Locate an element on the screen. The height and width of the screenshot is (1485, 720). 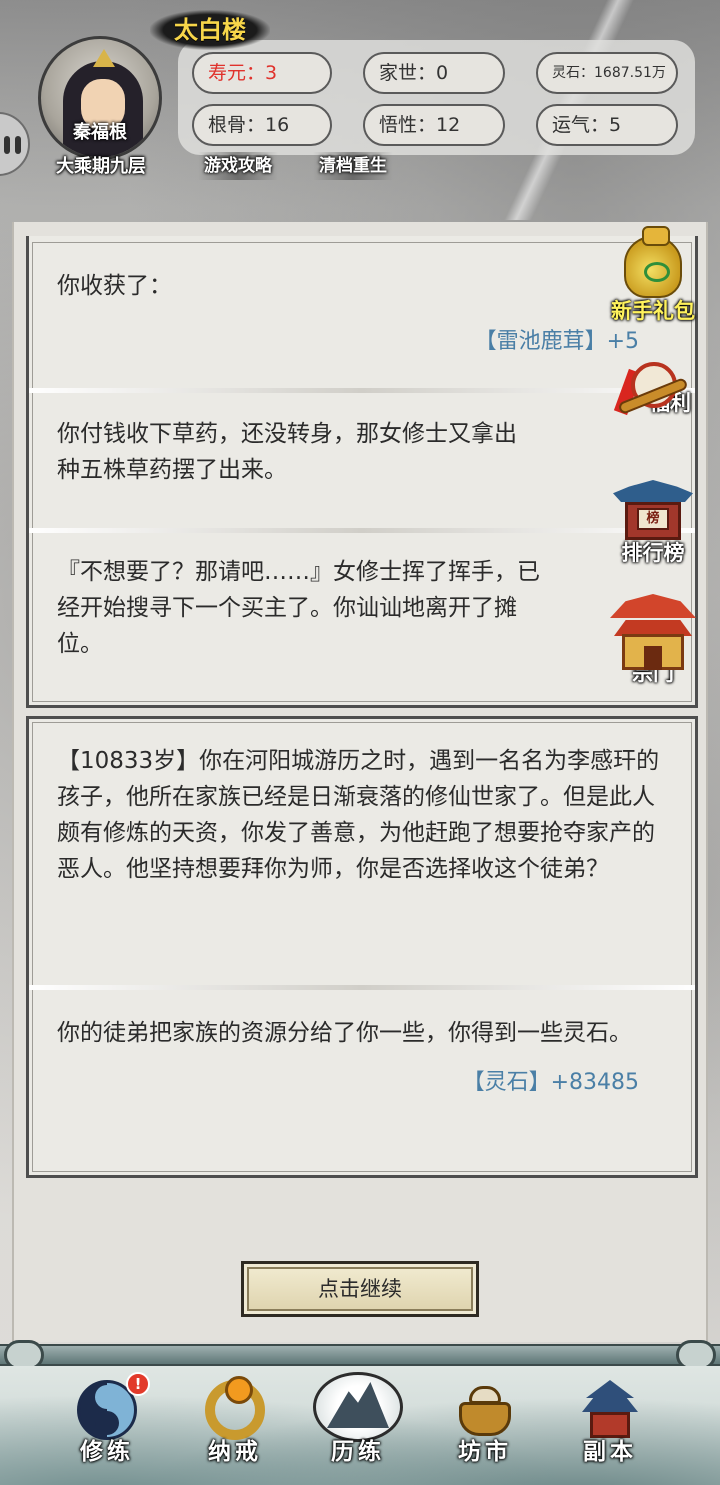
stat-label: 灵石： is located at coordinates (573, 73).